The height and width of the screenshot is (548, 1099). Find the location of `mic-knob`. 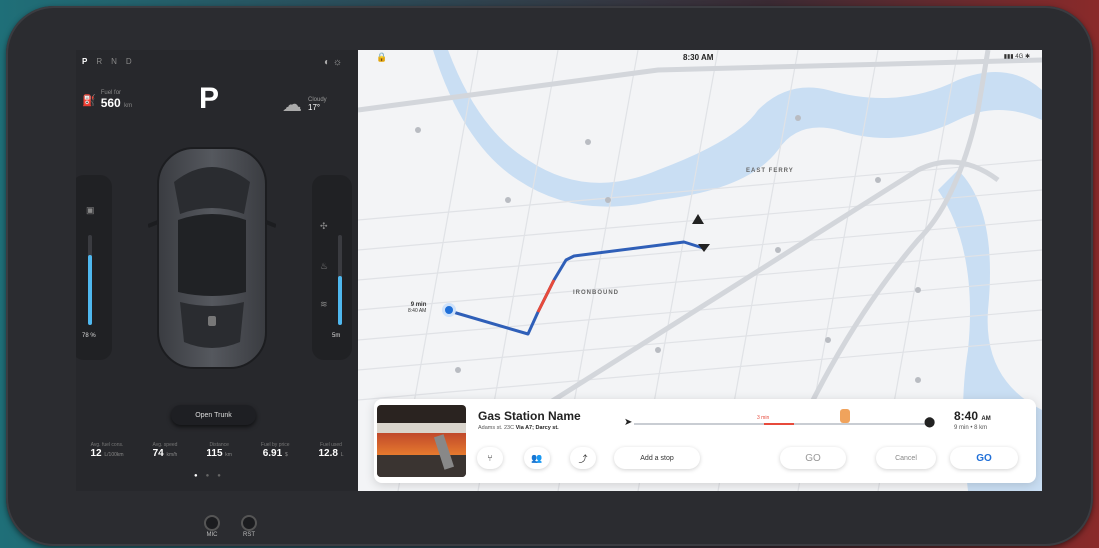

mic-knob is located at coordinates (212, 523).